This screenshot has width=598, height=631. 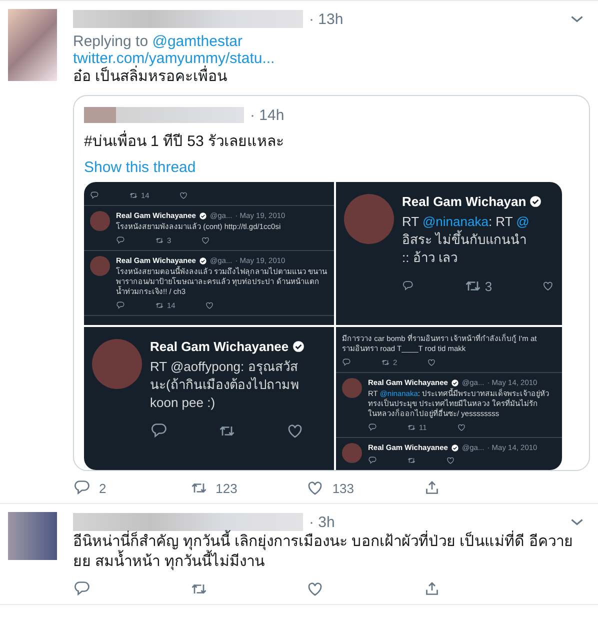 I want to click on embedded-tweet-text: :: อ้าว เลว, so click(x=430, y=258).